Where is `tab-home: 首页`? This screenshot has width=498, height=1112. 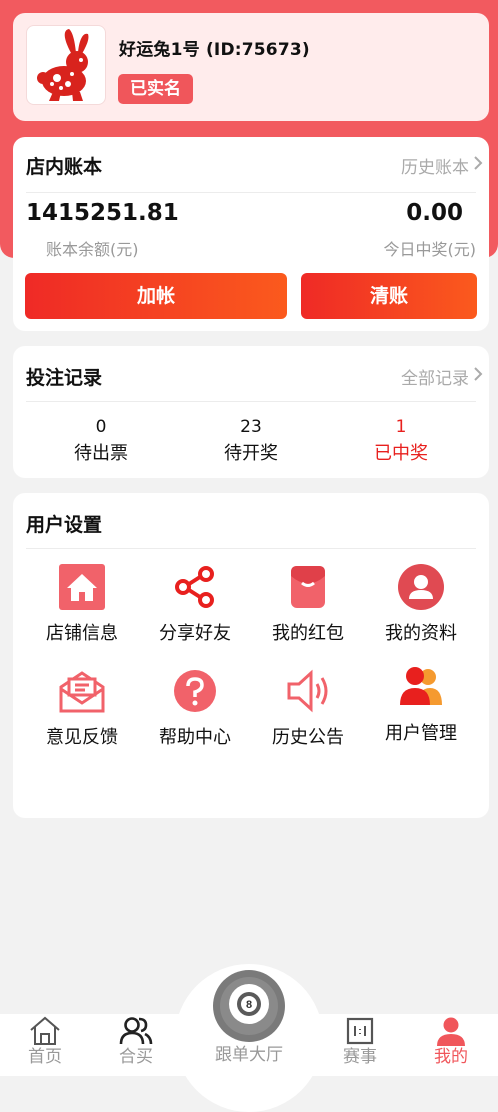 tab-home: 首页 is located at coordinates (45, 1042).